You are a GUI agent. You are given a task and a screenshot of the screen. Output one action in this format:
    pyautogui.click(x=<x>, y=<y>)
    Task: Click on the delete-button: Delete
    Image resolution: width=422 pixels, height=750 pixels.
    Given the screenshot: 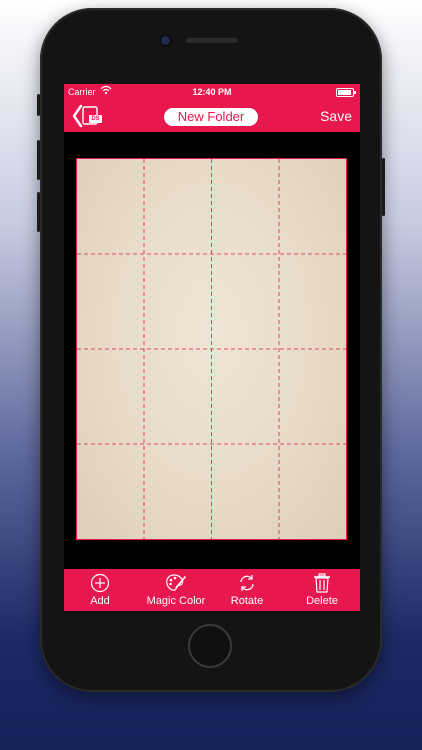 What is the action you would take?
    pyautogui.click(x=322, y=590)
    